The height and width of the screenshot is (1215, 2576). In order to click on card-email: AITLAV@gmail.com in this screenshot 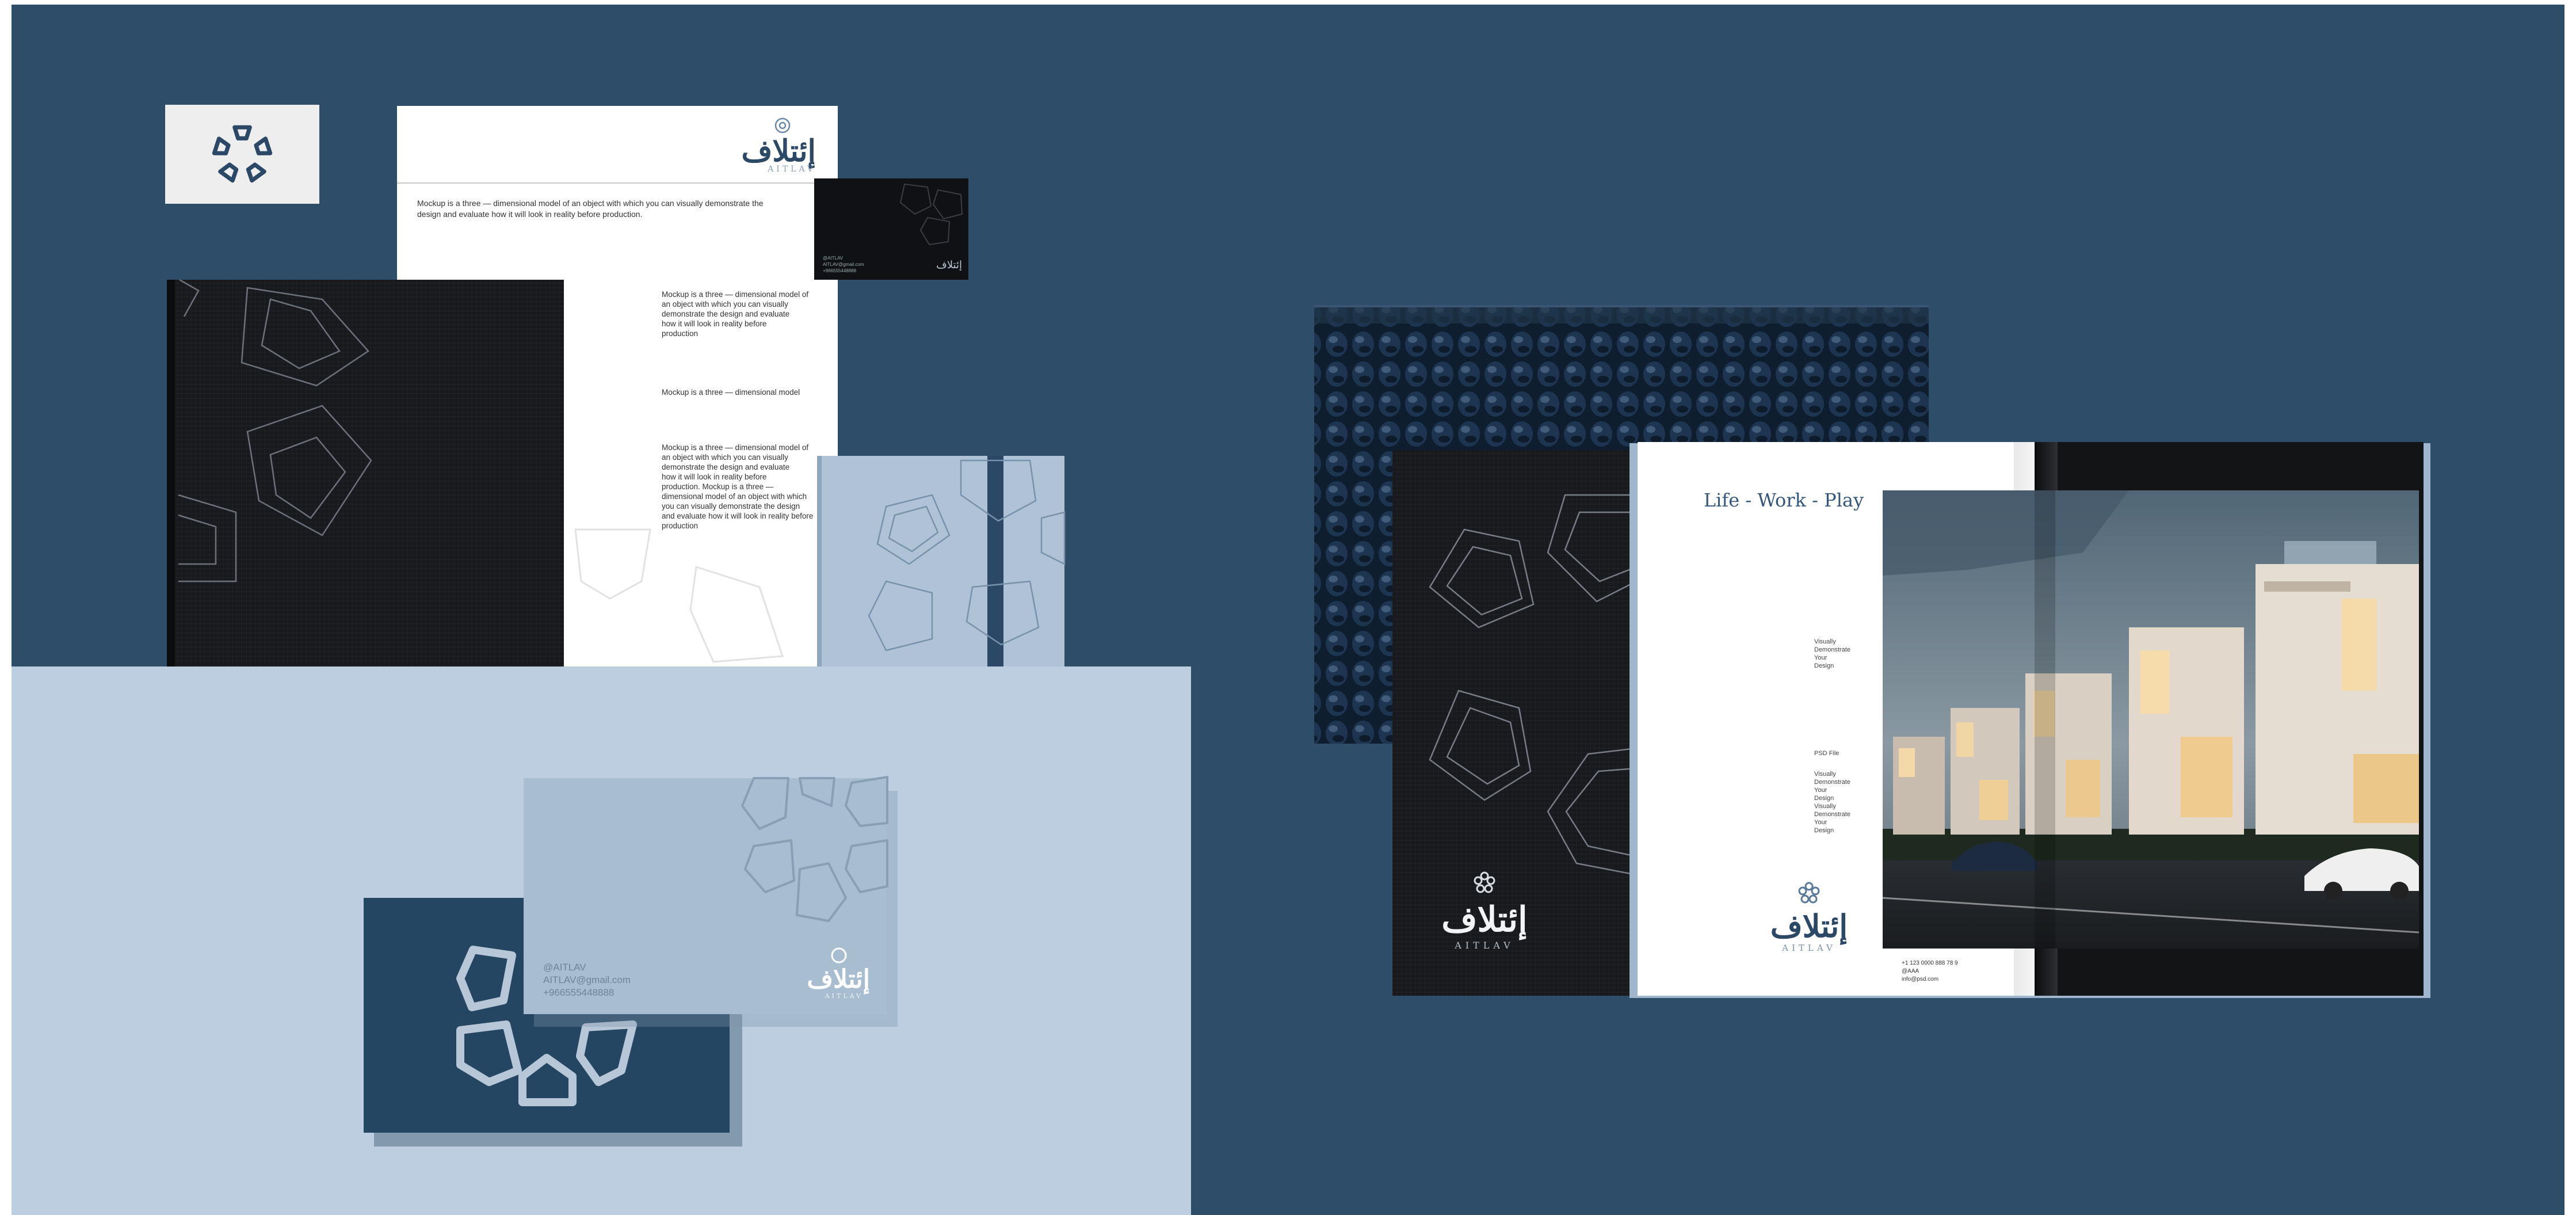, I will do `click(587, 979)`.